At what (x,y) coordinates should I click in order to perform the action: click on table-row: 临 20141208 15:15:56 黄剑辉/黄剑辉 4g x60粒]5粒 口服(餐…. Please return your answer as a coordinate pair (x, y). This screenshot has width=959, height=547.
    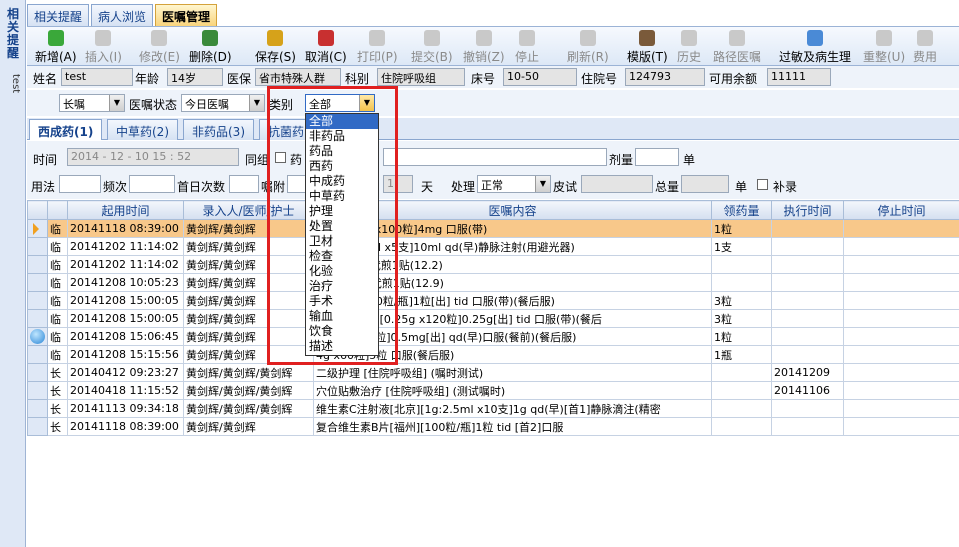
    Looking at the image, I should click on (493, 354).